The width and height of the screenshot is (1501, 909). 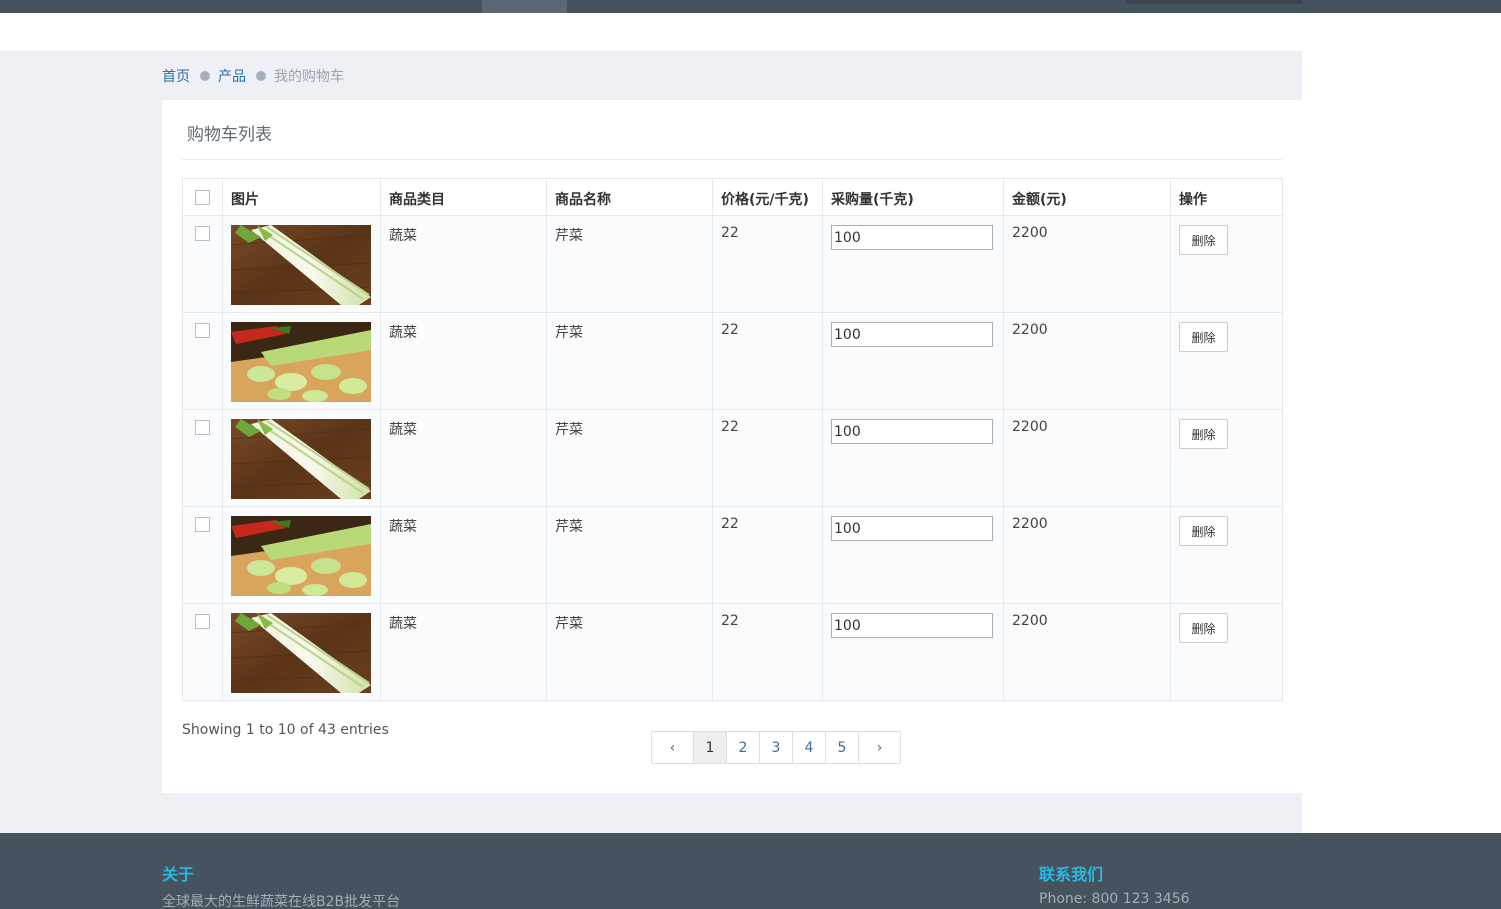 What do you see at coordinates (1087, 197) in the screenshot?
I see `header-amount: 金额(元)` at bounding box center [1087, 197].